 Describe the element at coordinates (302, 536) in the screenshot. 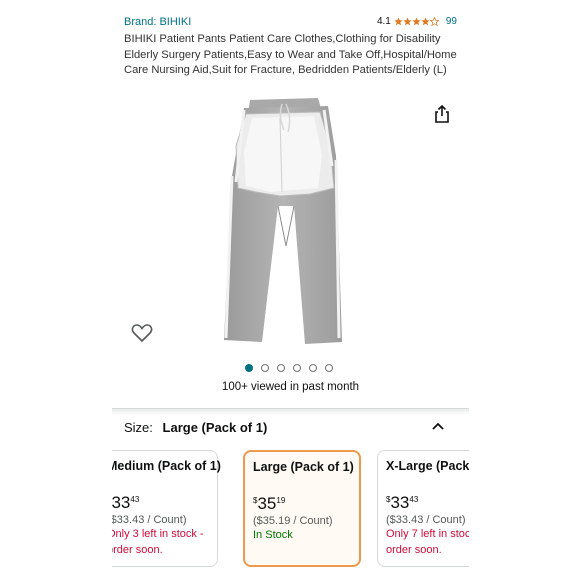

I see `option-stock: In Stock` at that location.